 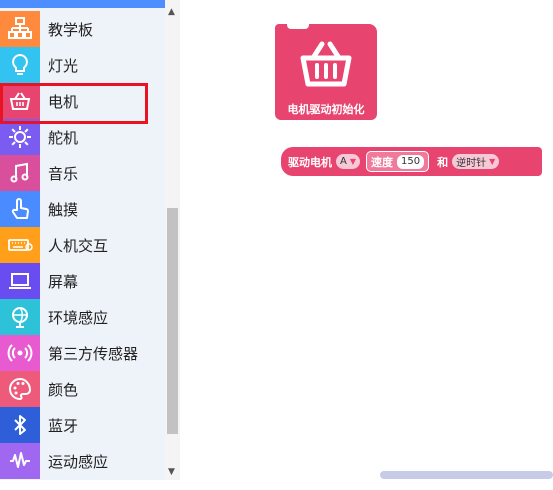 What do you see at coordinates (20, 281) in the screenshot?
I see `laptop-icon` at bounding box center [20, 281].